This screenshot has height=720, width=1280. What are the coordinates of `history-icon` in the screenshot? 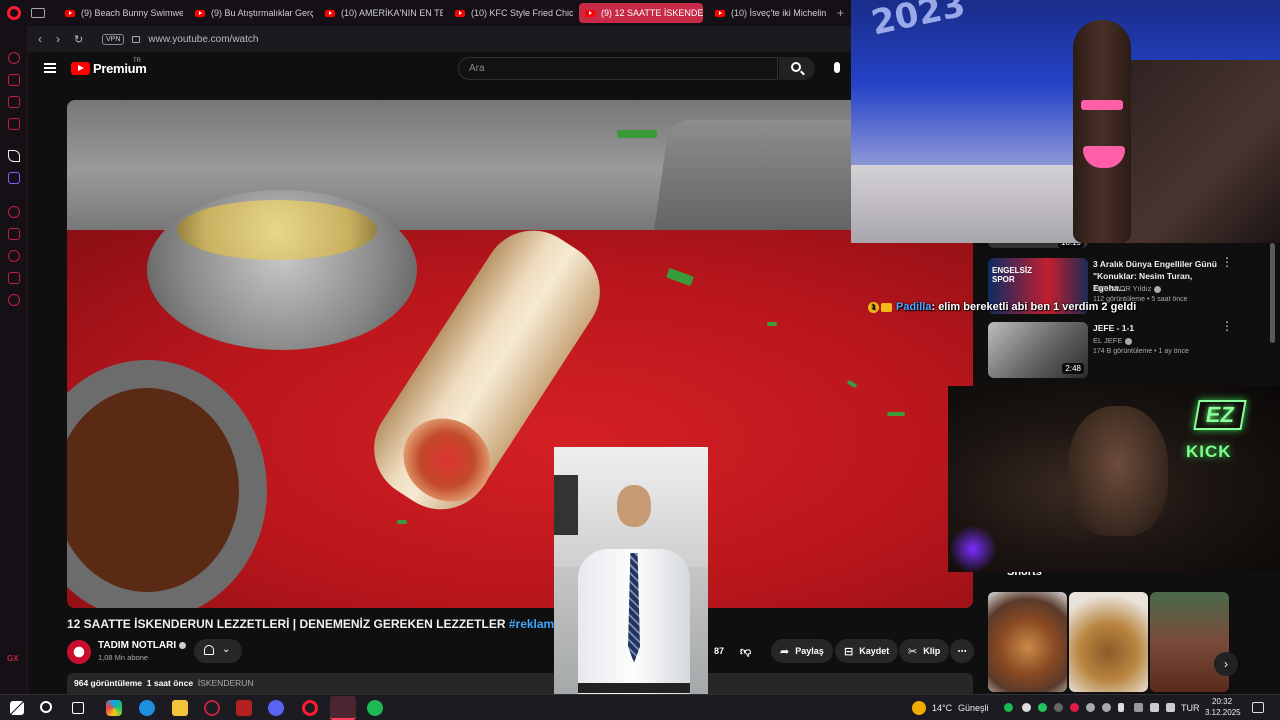 It's located at (14, 212).